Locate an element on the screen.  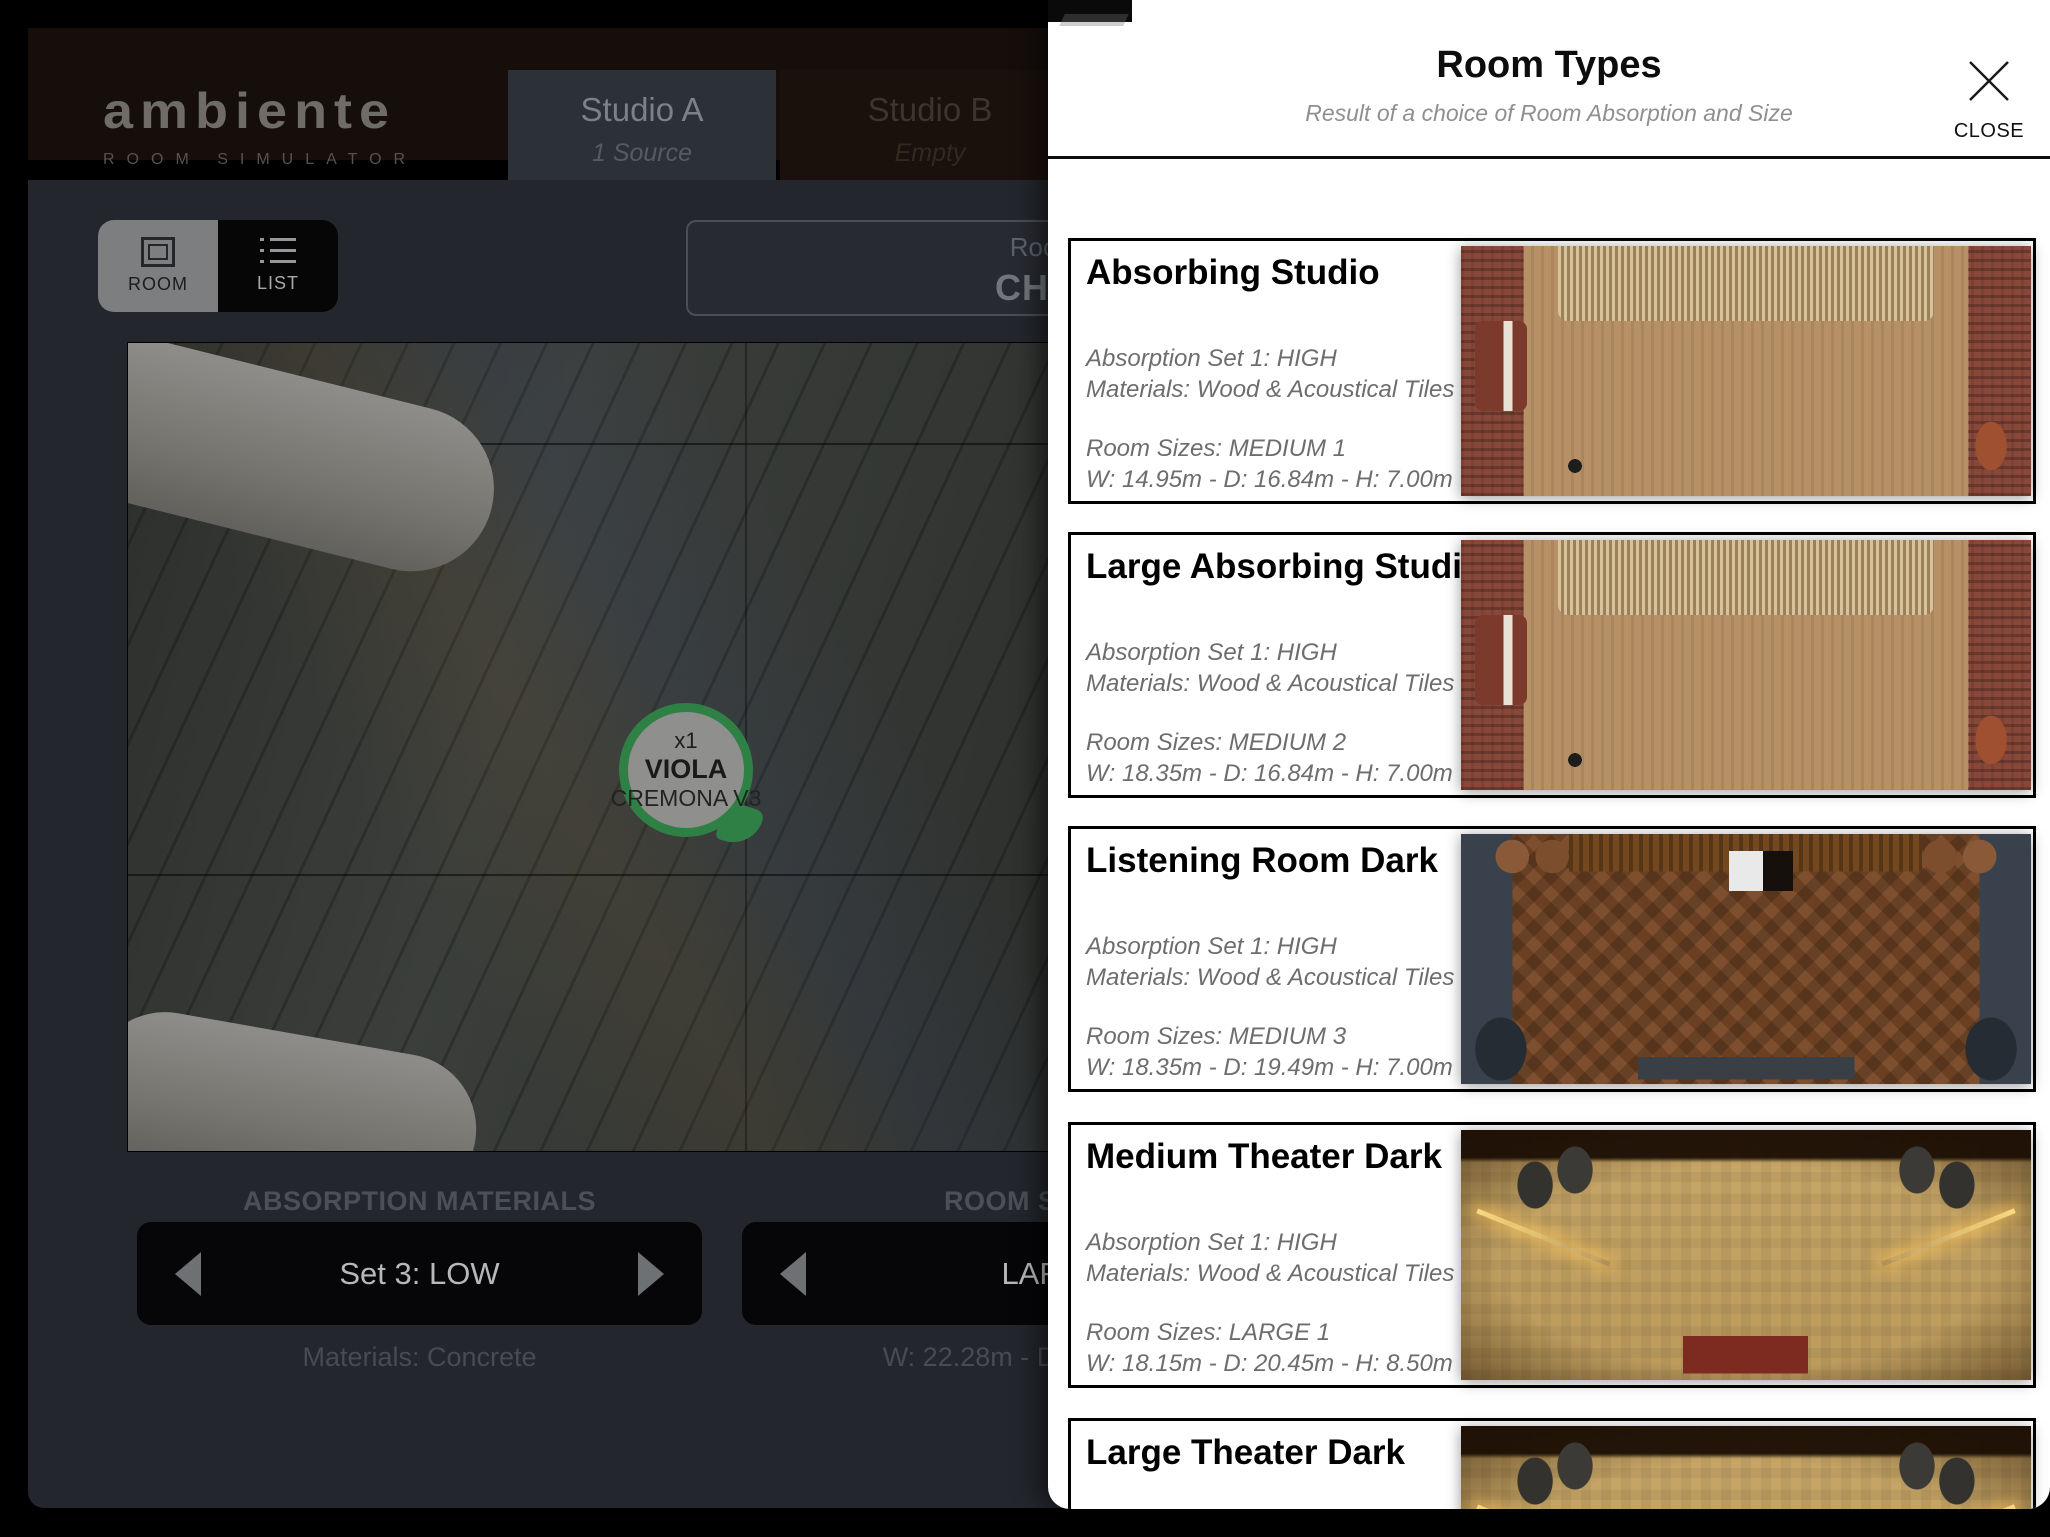
tab-studio-b: Studio B Empty is located at coordinates (930, 129).